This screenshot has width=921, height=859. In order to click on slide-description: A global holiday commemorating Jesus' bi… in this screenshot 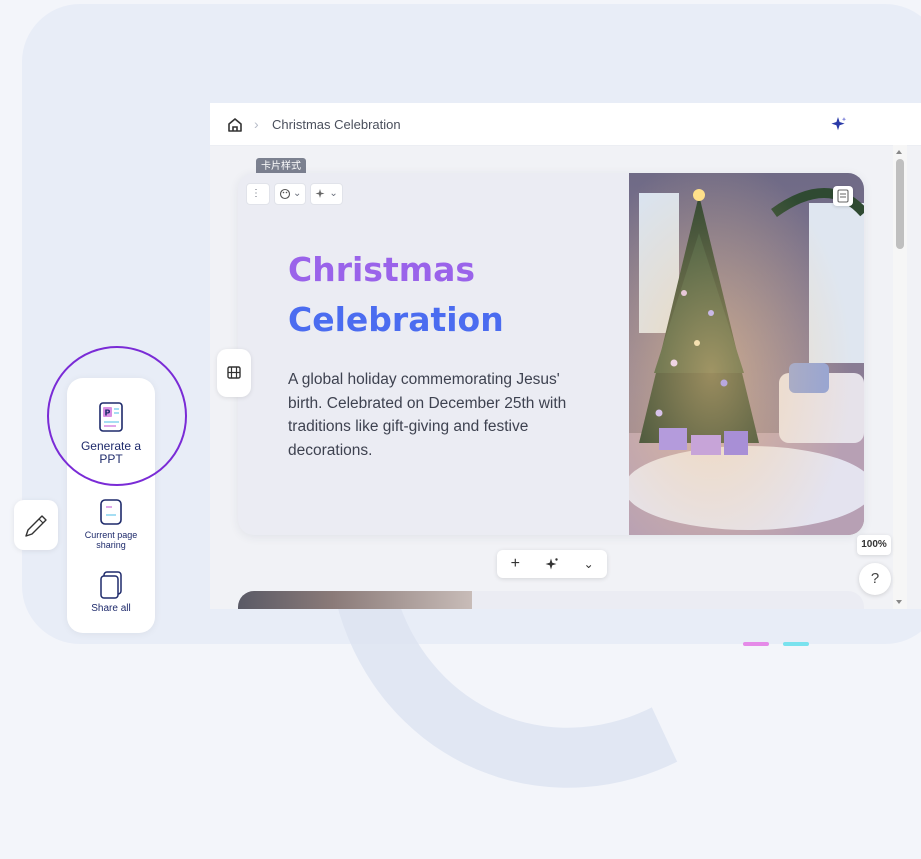, I will do `click(443, 415)`.